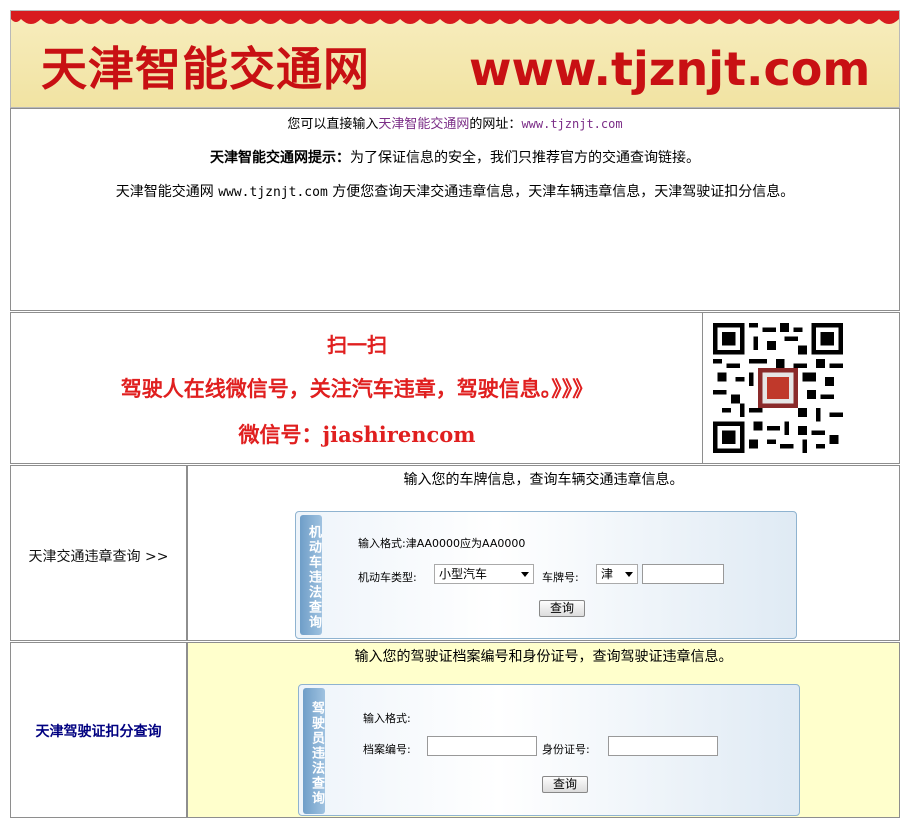 The image size is (900, 818). What do you see at coordinates (561, 192) in the screenshot?
I see `desc-rest: 方便您查询天津交通违章信息，天津车辆违章信息，天津驾驶证扣分信息。` at bounding box center [561, 192].